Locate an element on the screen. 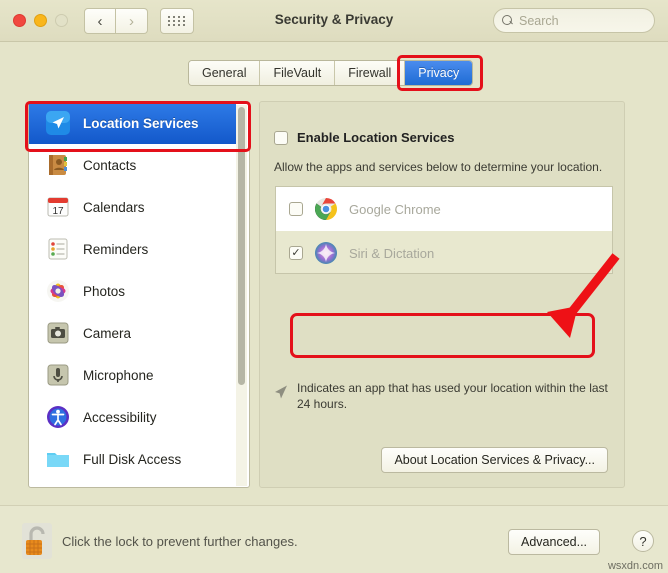 Image resolution: width=668 pixels, height=573 pixels. tab-general: General is located at coordinates (225, 73).